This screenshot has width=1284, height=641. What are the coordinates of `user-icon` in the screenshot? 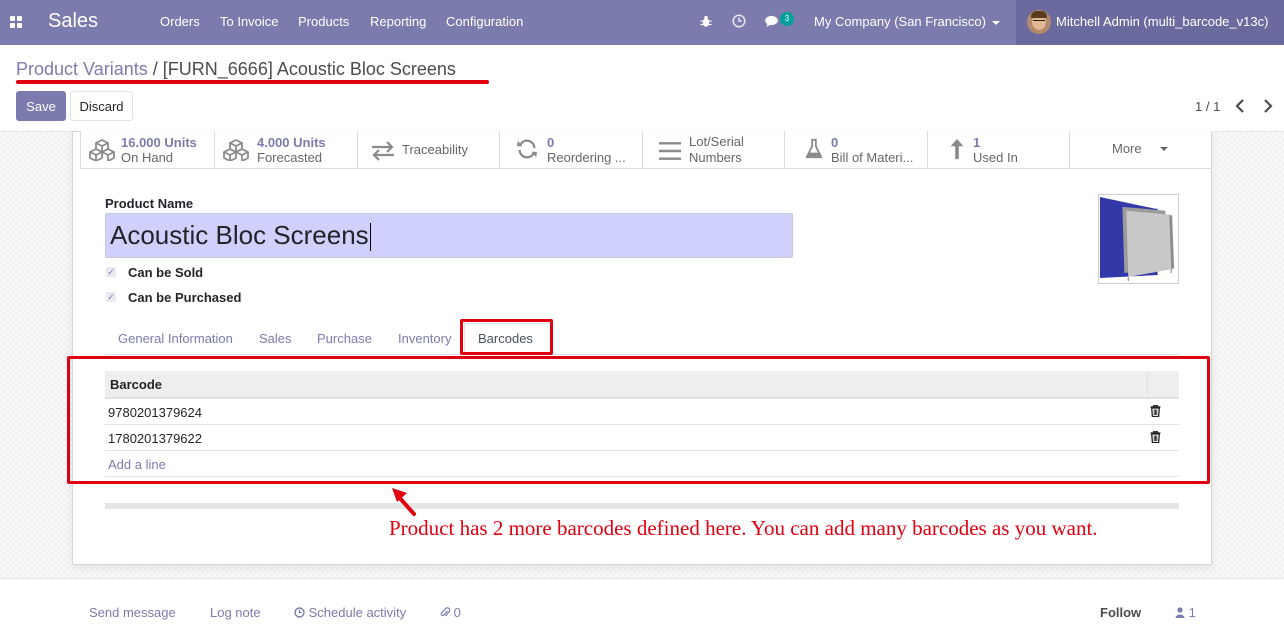 It's located at (1180, 612).